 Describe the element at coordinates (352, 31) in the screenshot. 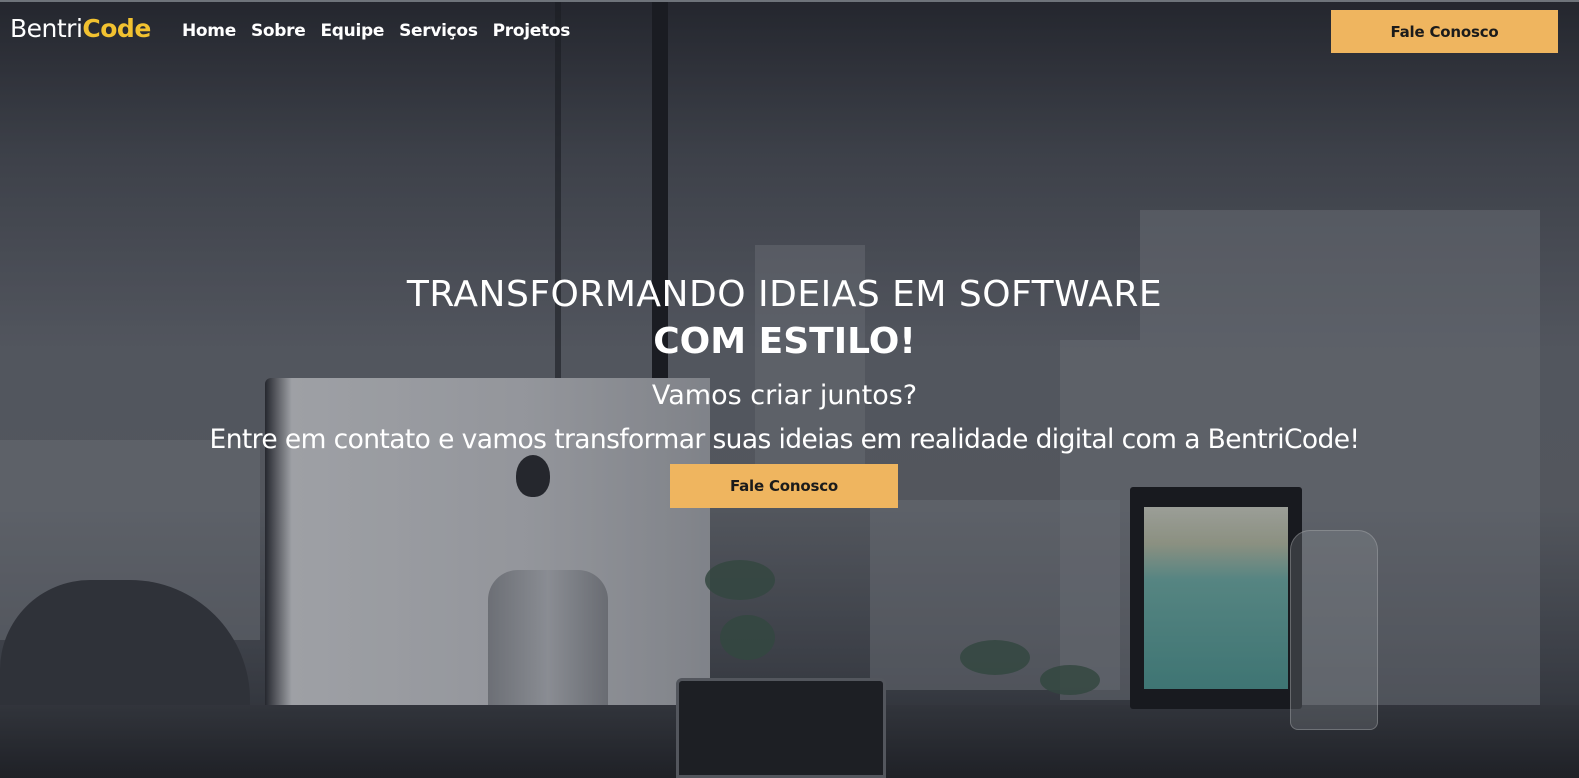

I see `nav-item-equipe: Equipe` at that location.